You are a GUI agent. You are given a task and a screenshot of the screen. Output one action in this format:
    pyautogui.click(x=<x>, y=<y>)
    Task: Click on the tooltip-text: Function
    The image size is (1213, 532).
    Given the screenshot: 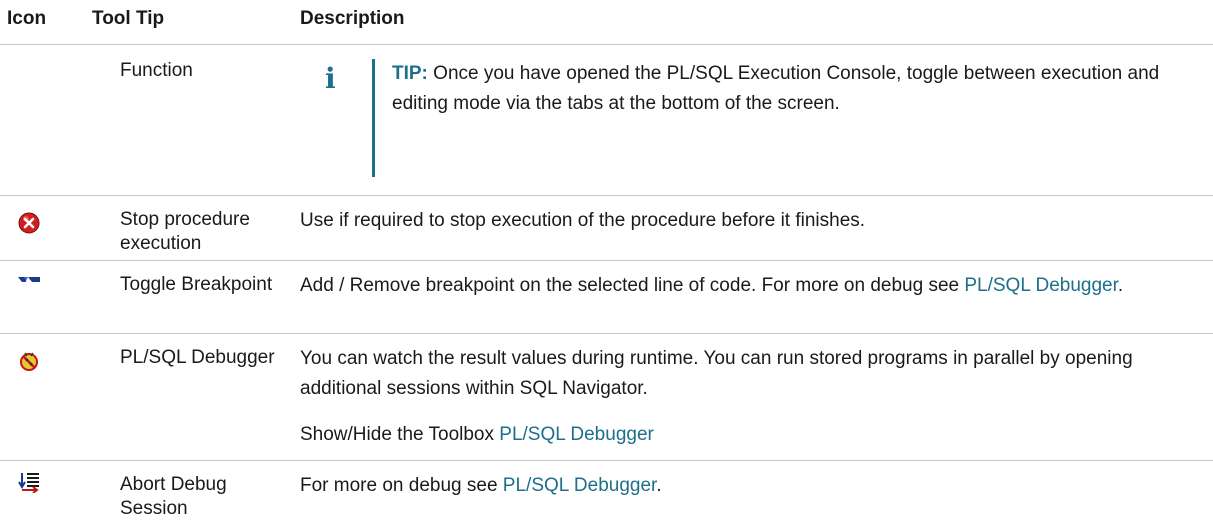 What is the action you would take?
    pyautogui.click(x=156, y=70)
    